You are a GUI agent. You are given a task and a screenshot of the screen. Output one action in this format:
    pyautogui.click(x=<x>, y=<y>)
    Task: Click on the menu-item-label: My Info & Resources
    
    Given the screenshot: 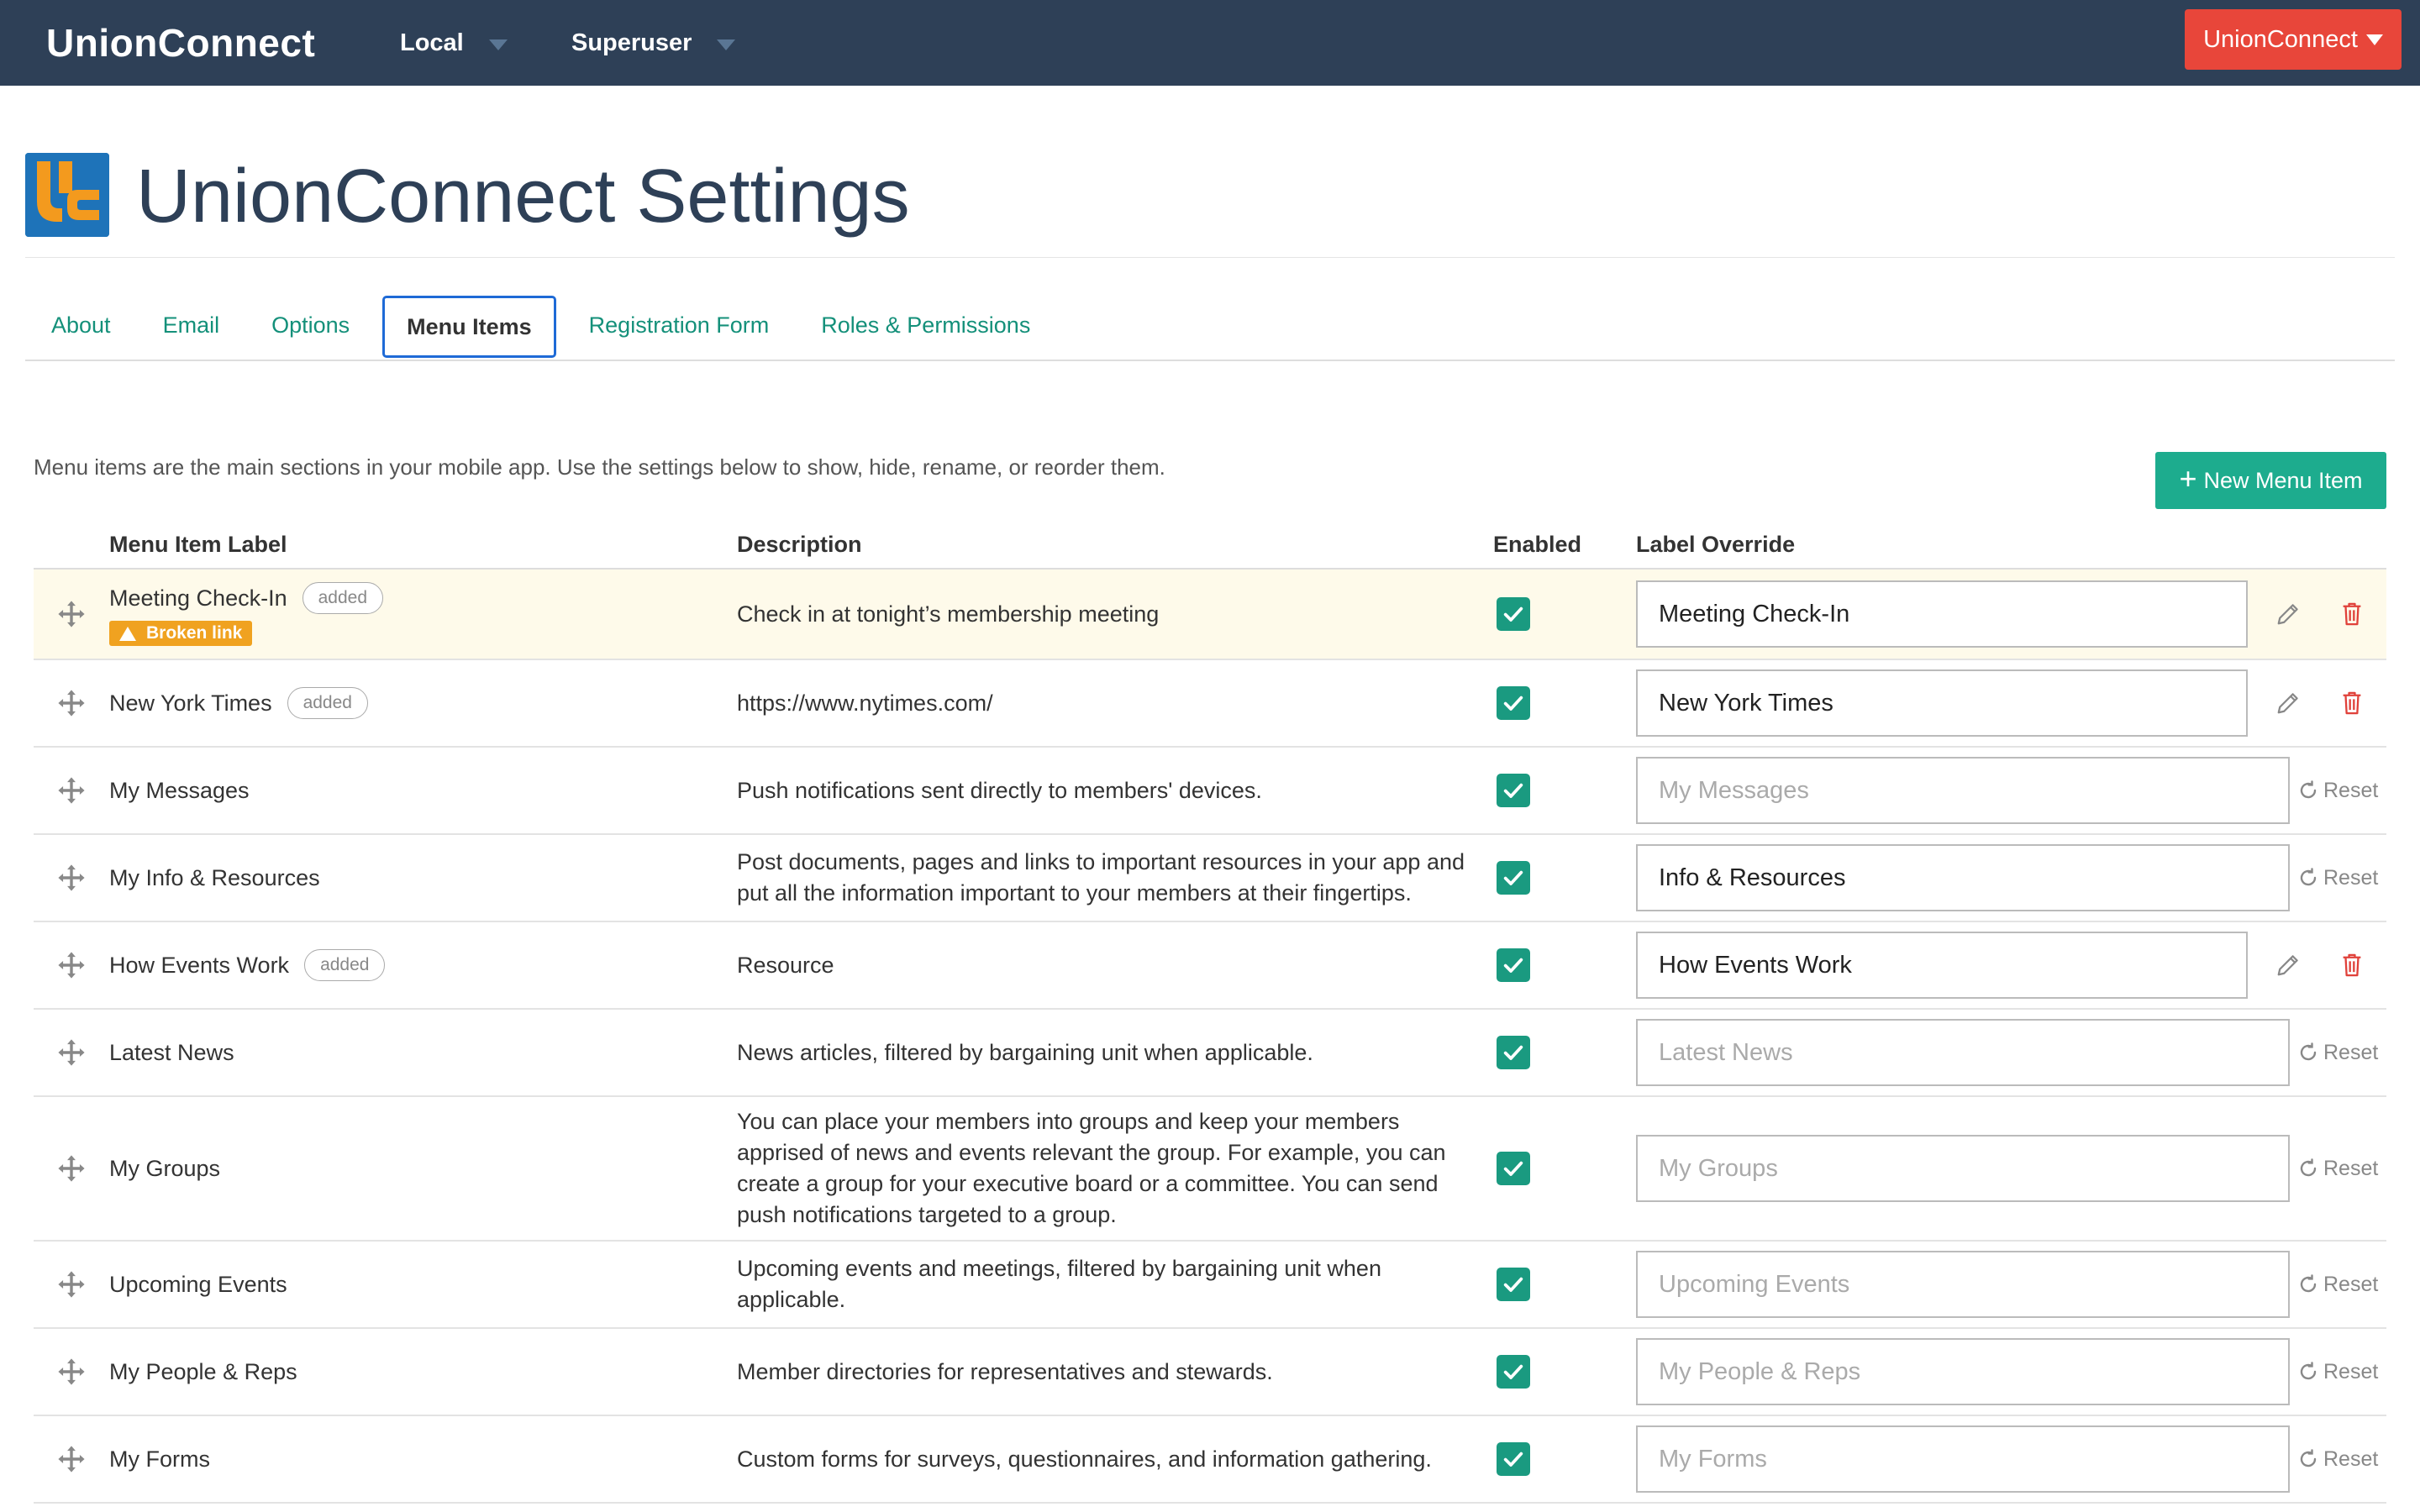 What is the action you would take?
    pyautogui.click(x=214, y=877)
    